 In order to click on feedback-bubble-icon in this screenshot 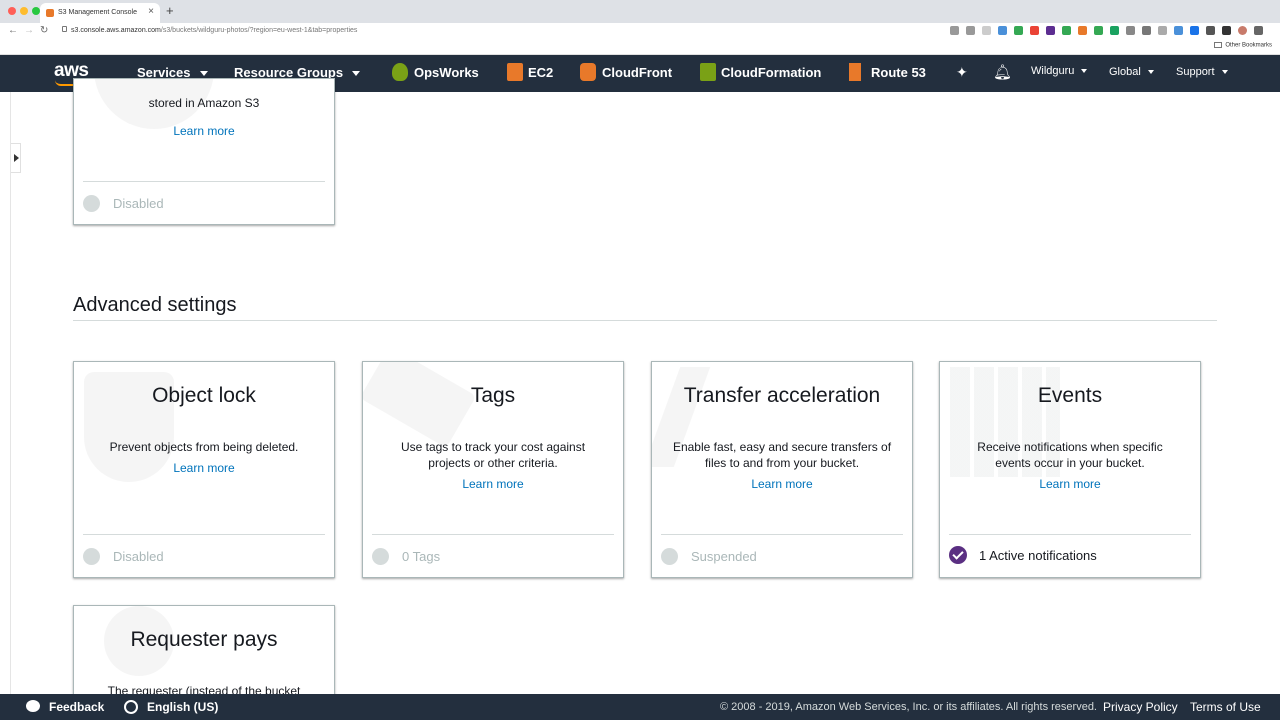, I will do `click(33, 706)`.